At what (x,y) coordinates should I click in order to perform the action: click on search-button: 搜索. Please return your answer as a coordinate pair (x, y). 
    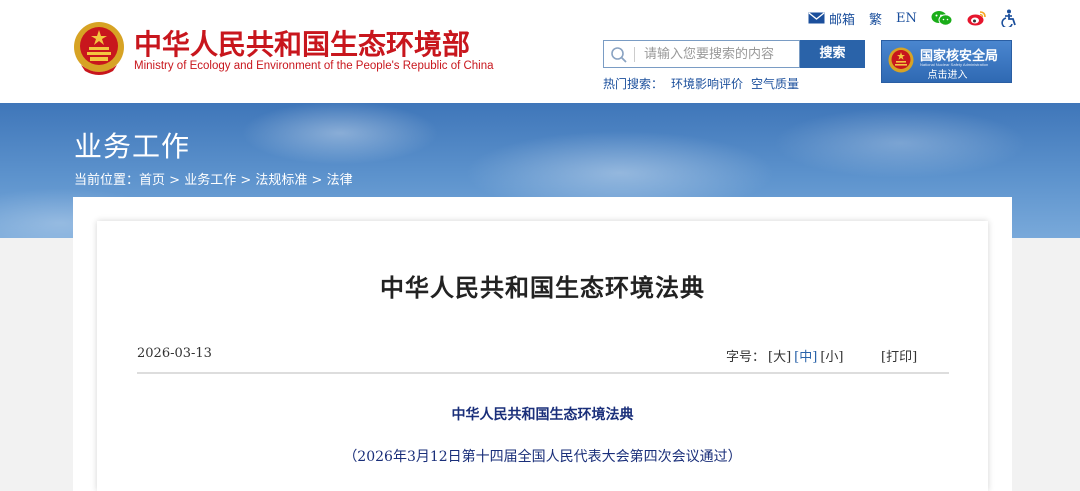
    Looking at the image, I should click on (832, 54).